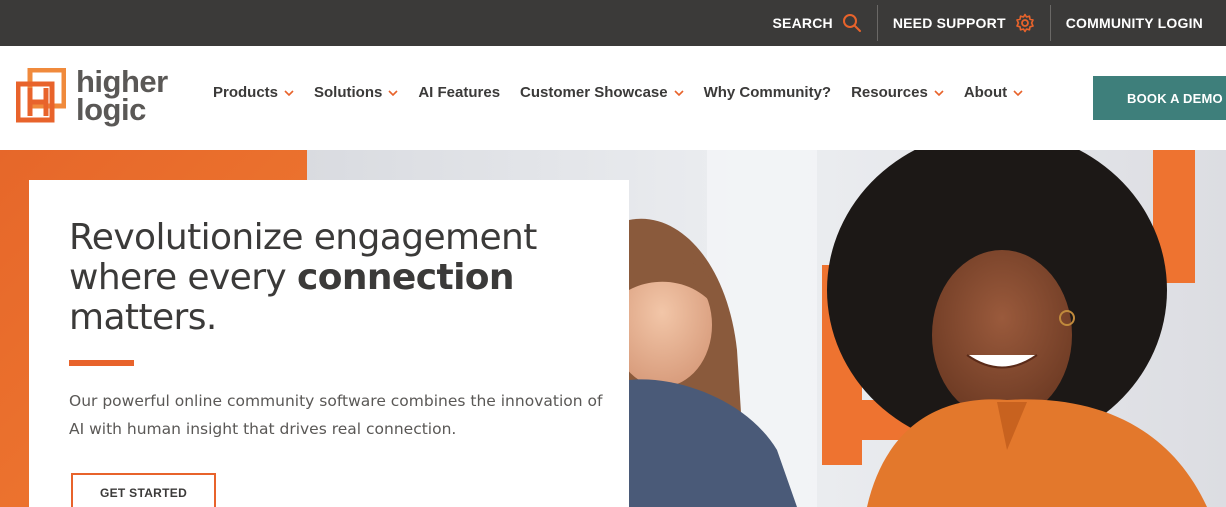 Image resolution: width=1226 pixels, height=507 pixels. Describe the element at coordinates (405, 277) in the screenshot. I see `headline-emphasis: connection` at that location.